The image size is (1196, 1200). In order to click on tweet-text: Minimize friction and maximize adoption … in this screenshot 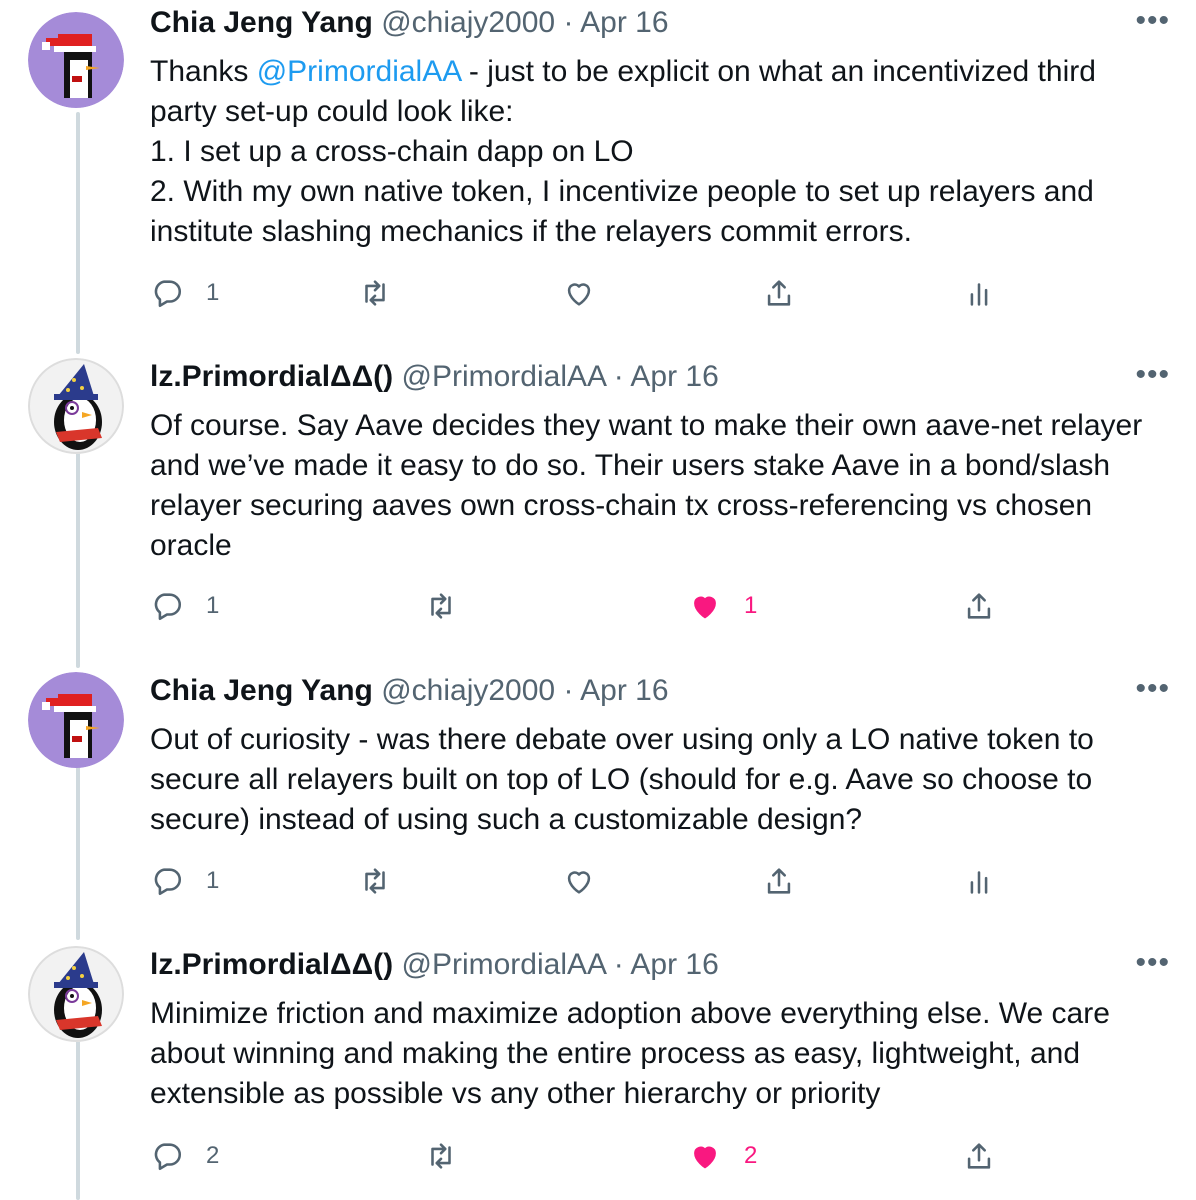, I will do `click(630, 1053)`.